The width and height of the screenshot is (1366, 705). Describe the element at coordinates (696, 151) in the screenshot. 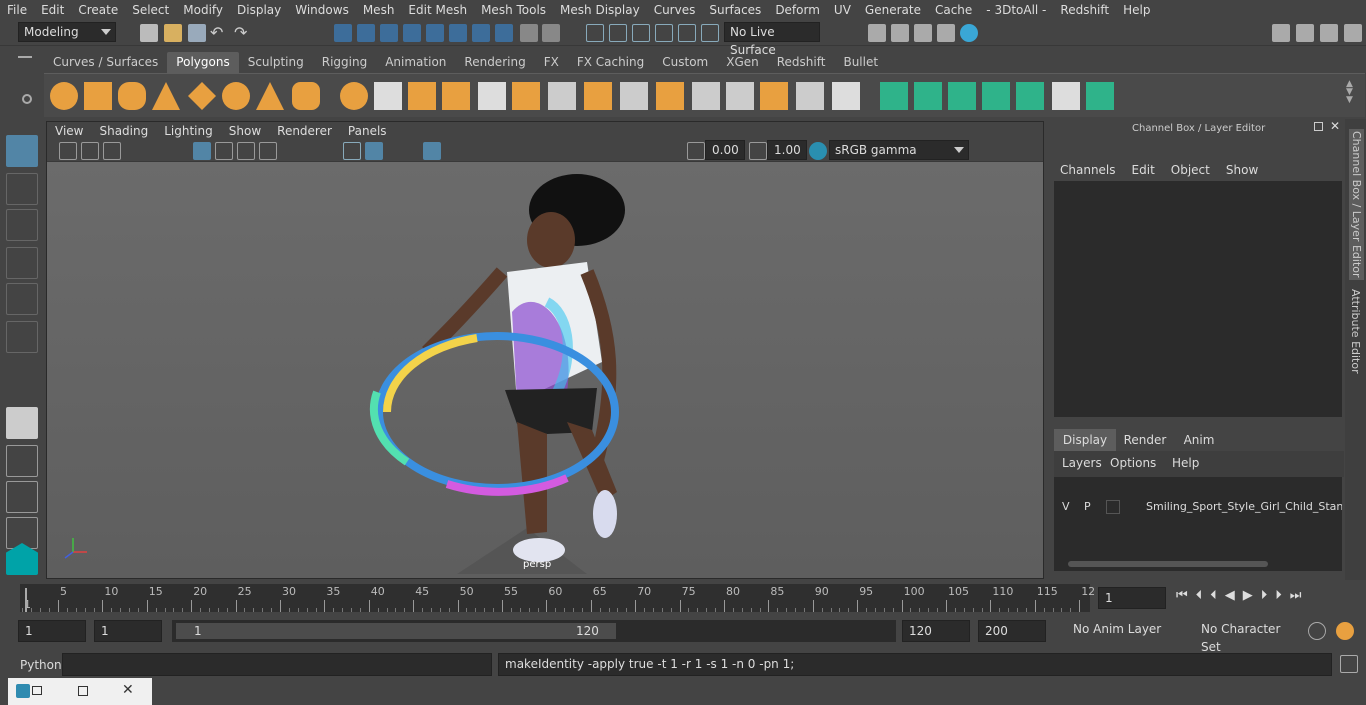

I see `exposure-icon` at that location.